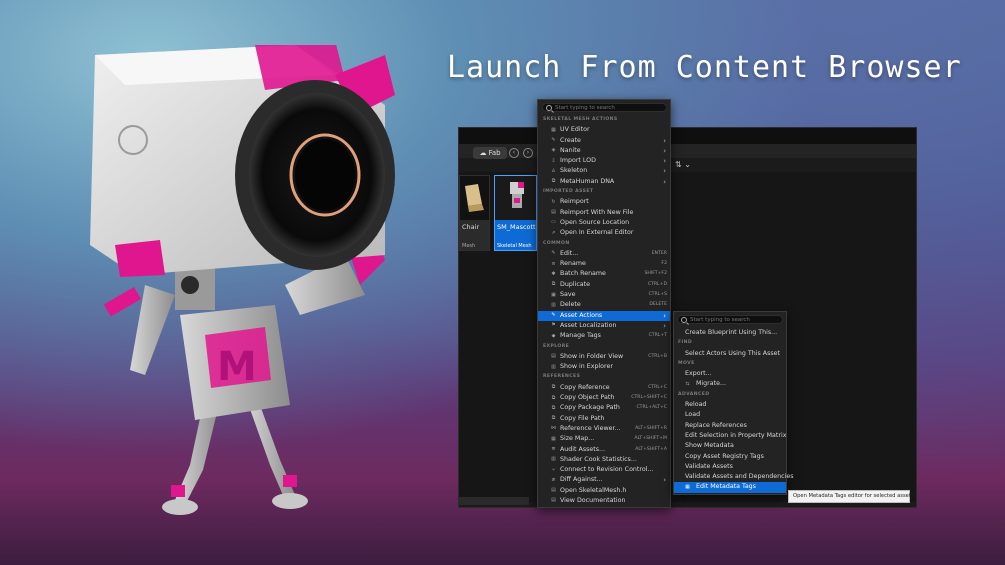  I want to click on menu-item-reference-viewer: ⋈ Reference Viewer... ALT+SHIFT+R, so click(604, 429).